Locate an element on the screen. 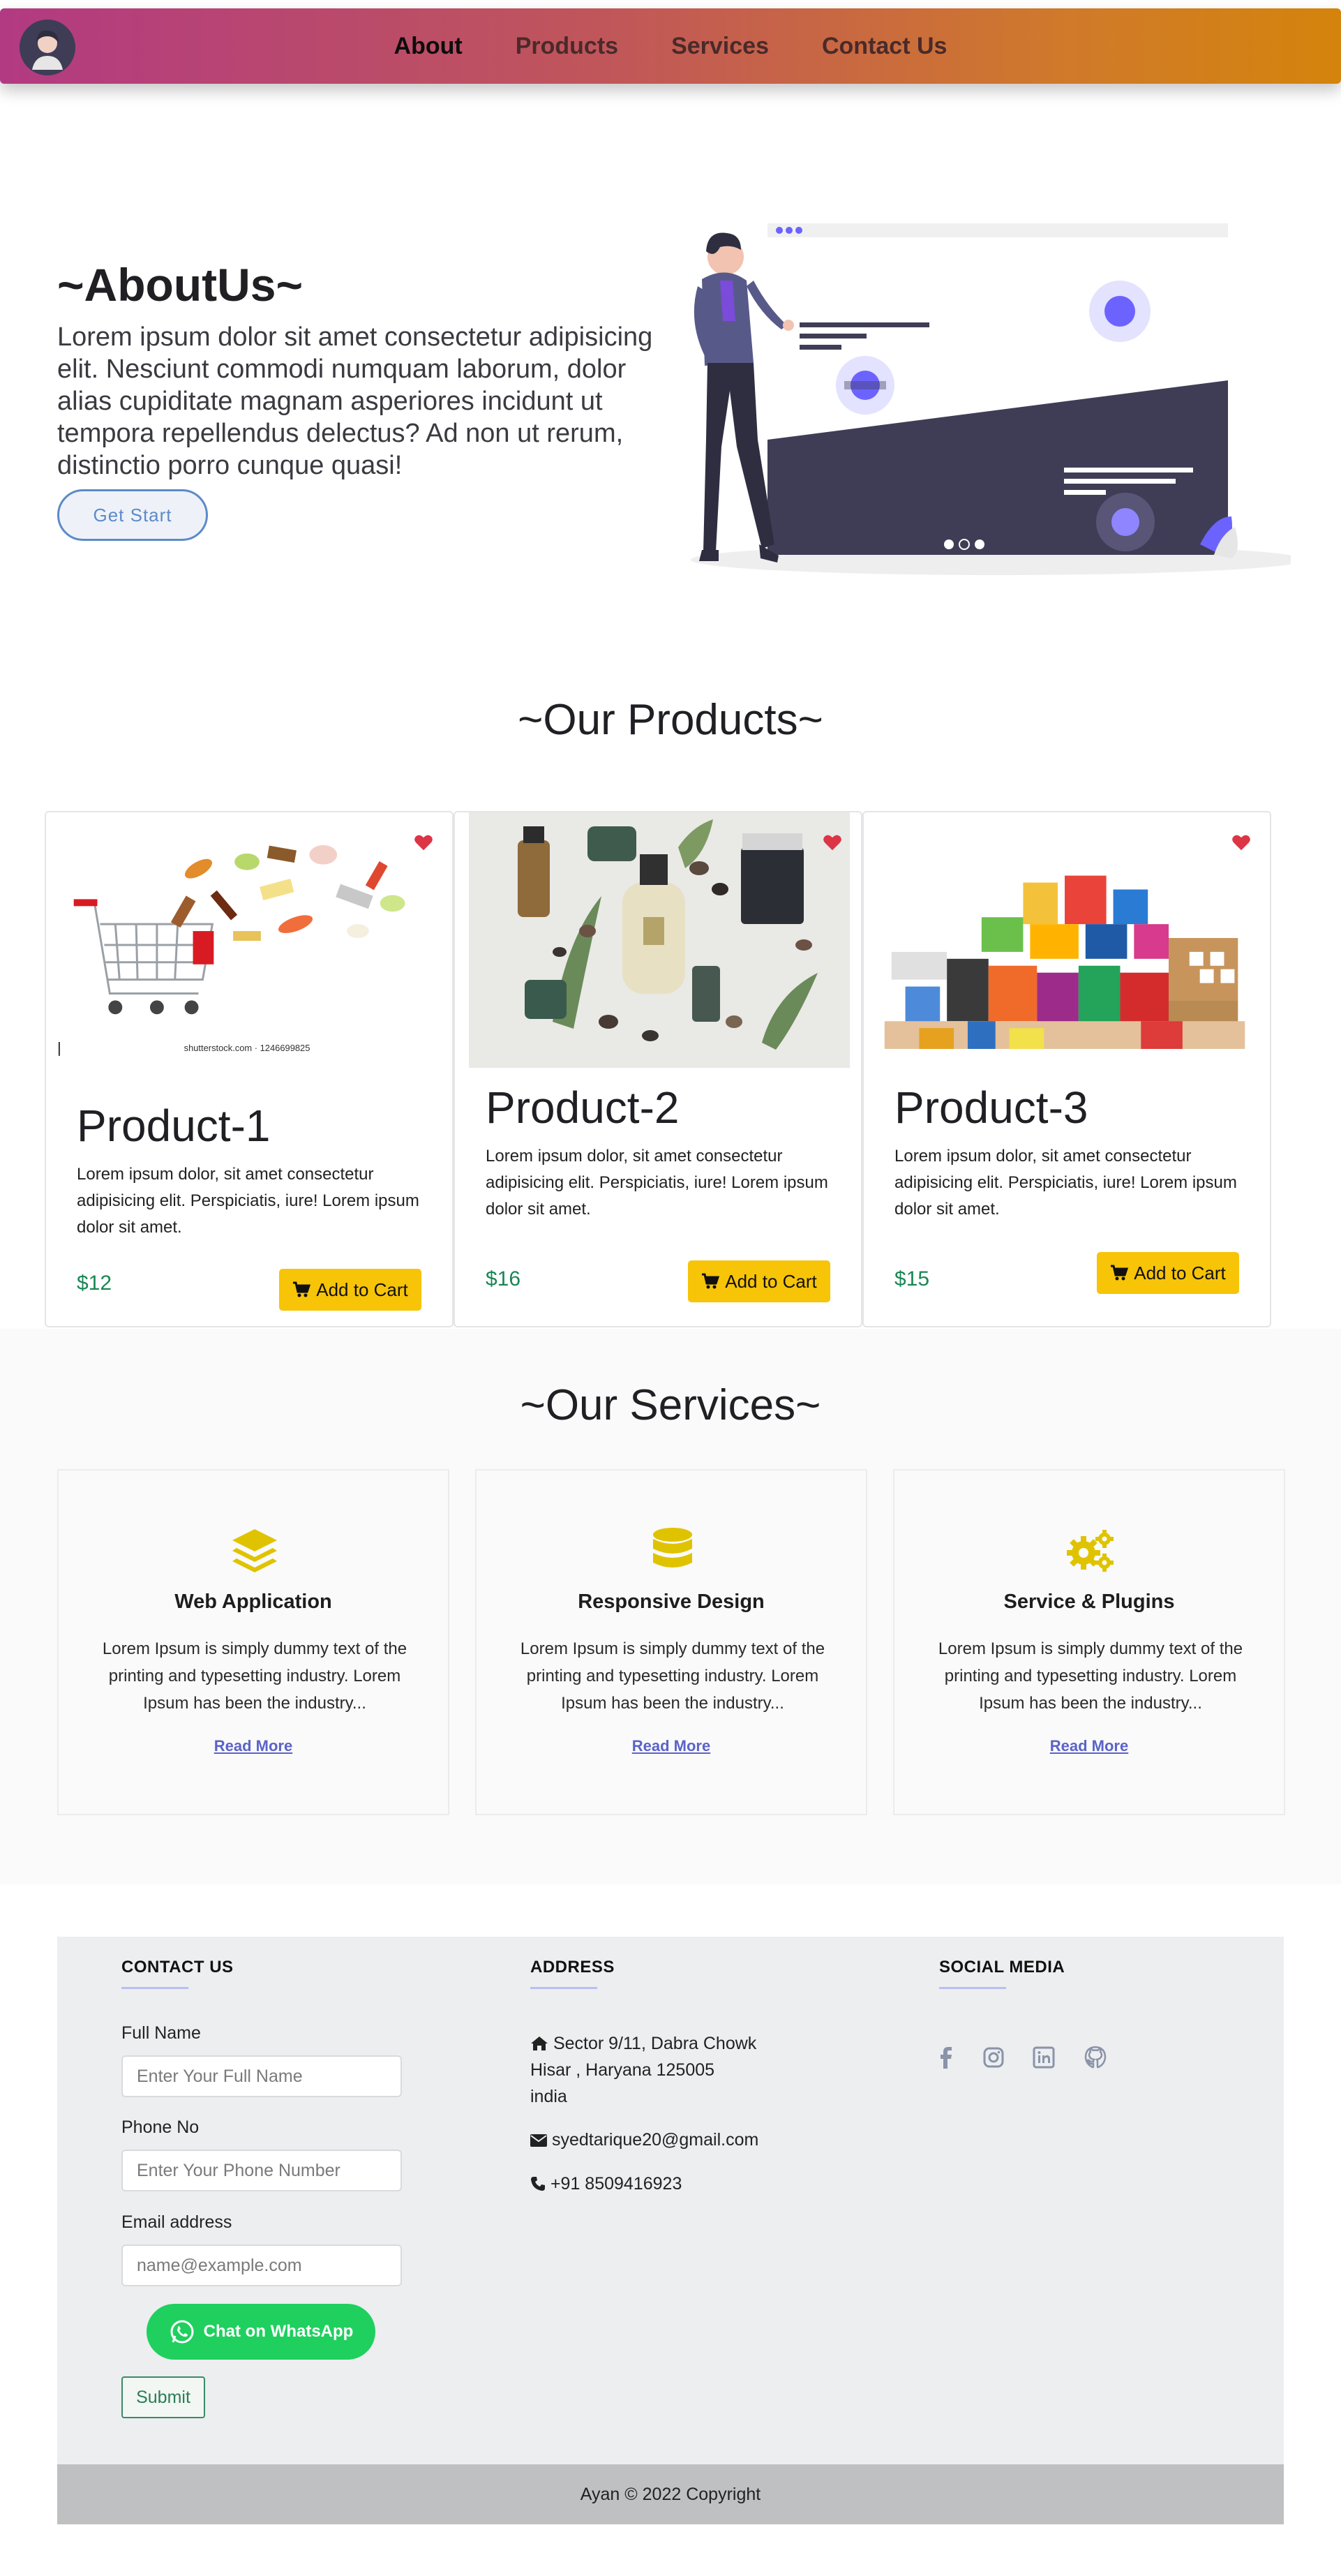 This screenshot has width=1341, height=2576. contact-heading-underline is located at coordinates (154, 1988).